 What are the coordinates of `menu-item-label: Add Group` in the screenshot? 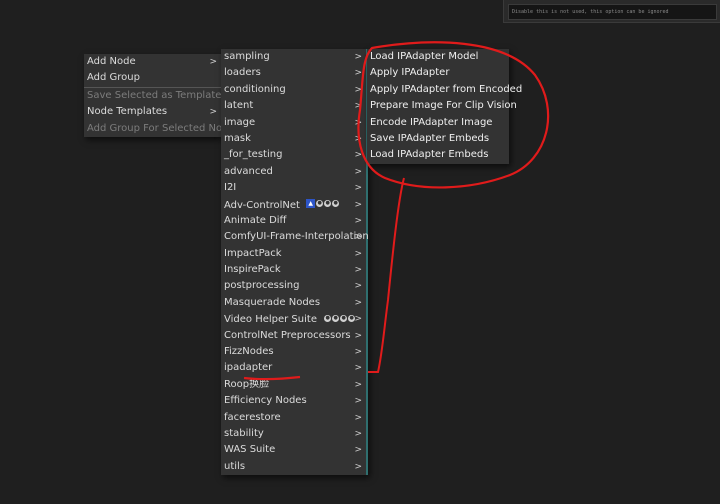 It's located at (113, 78).